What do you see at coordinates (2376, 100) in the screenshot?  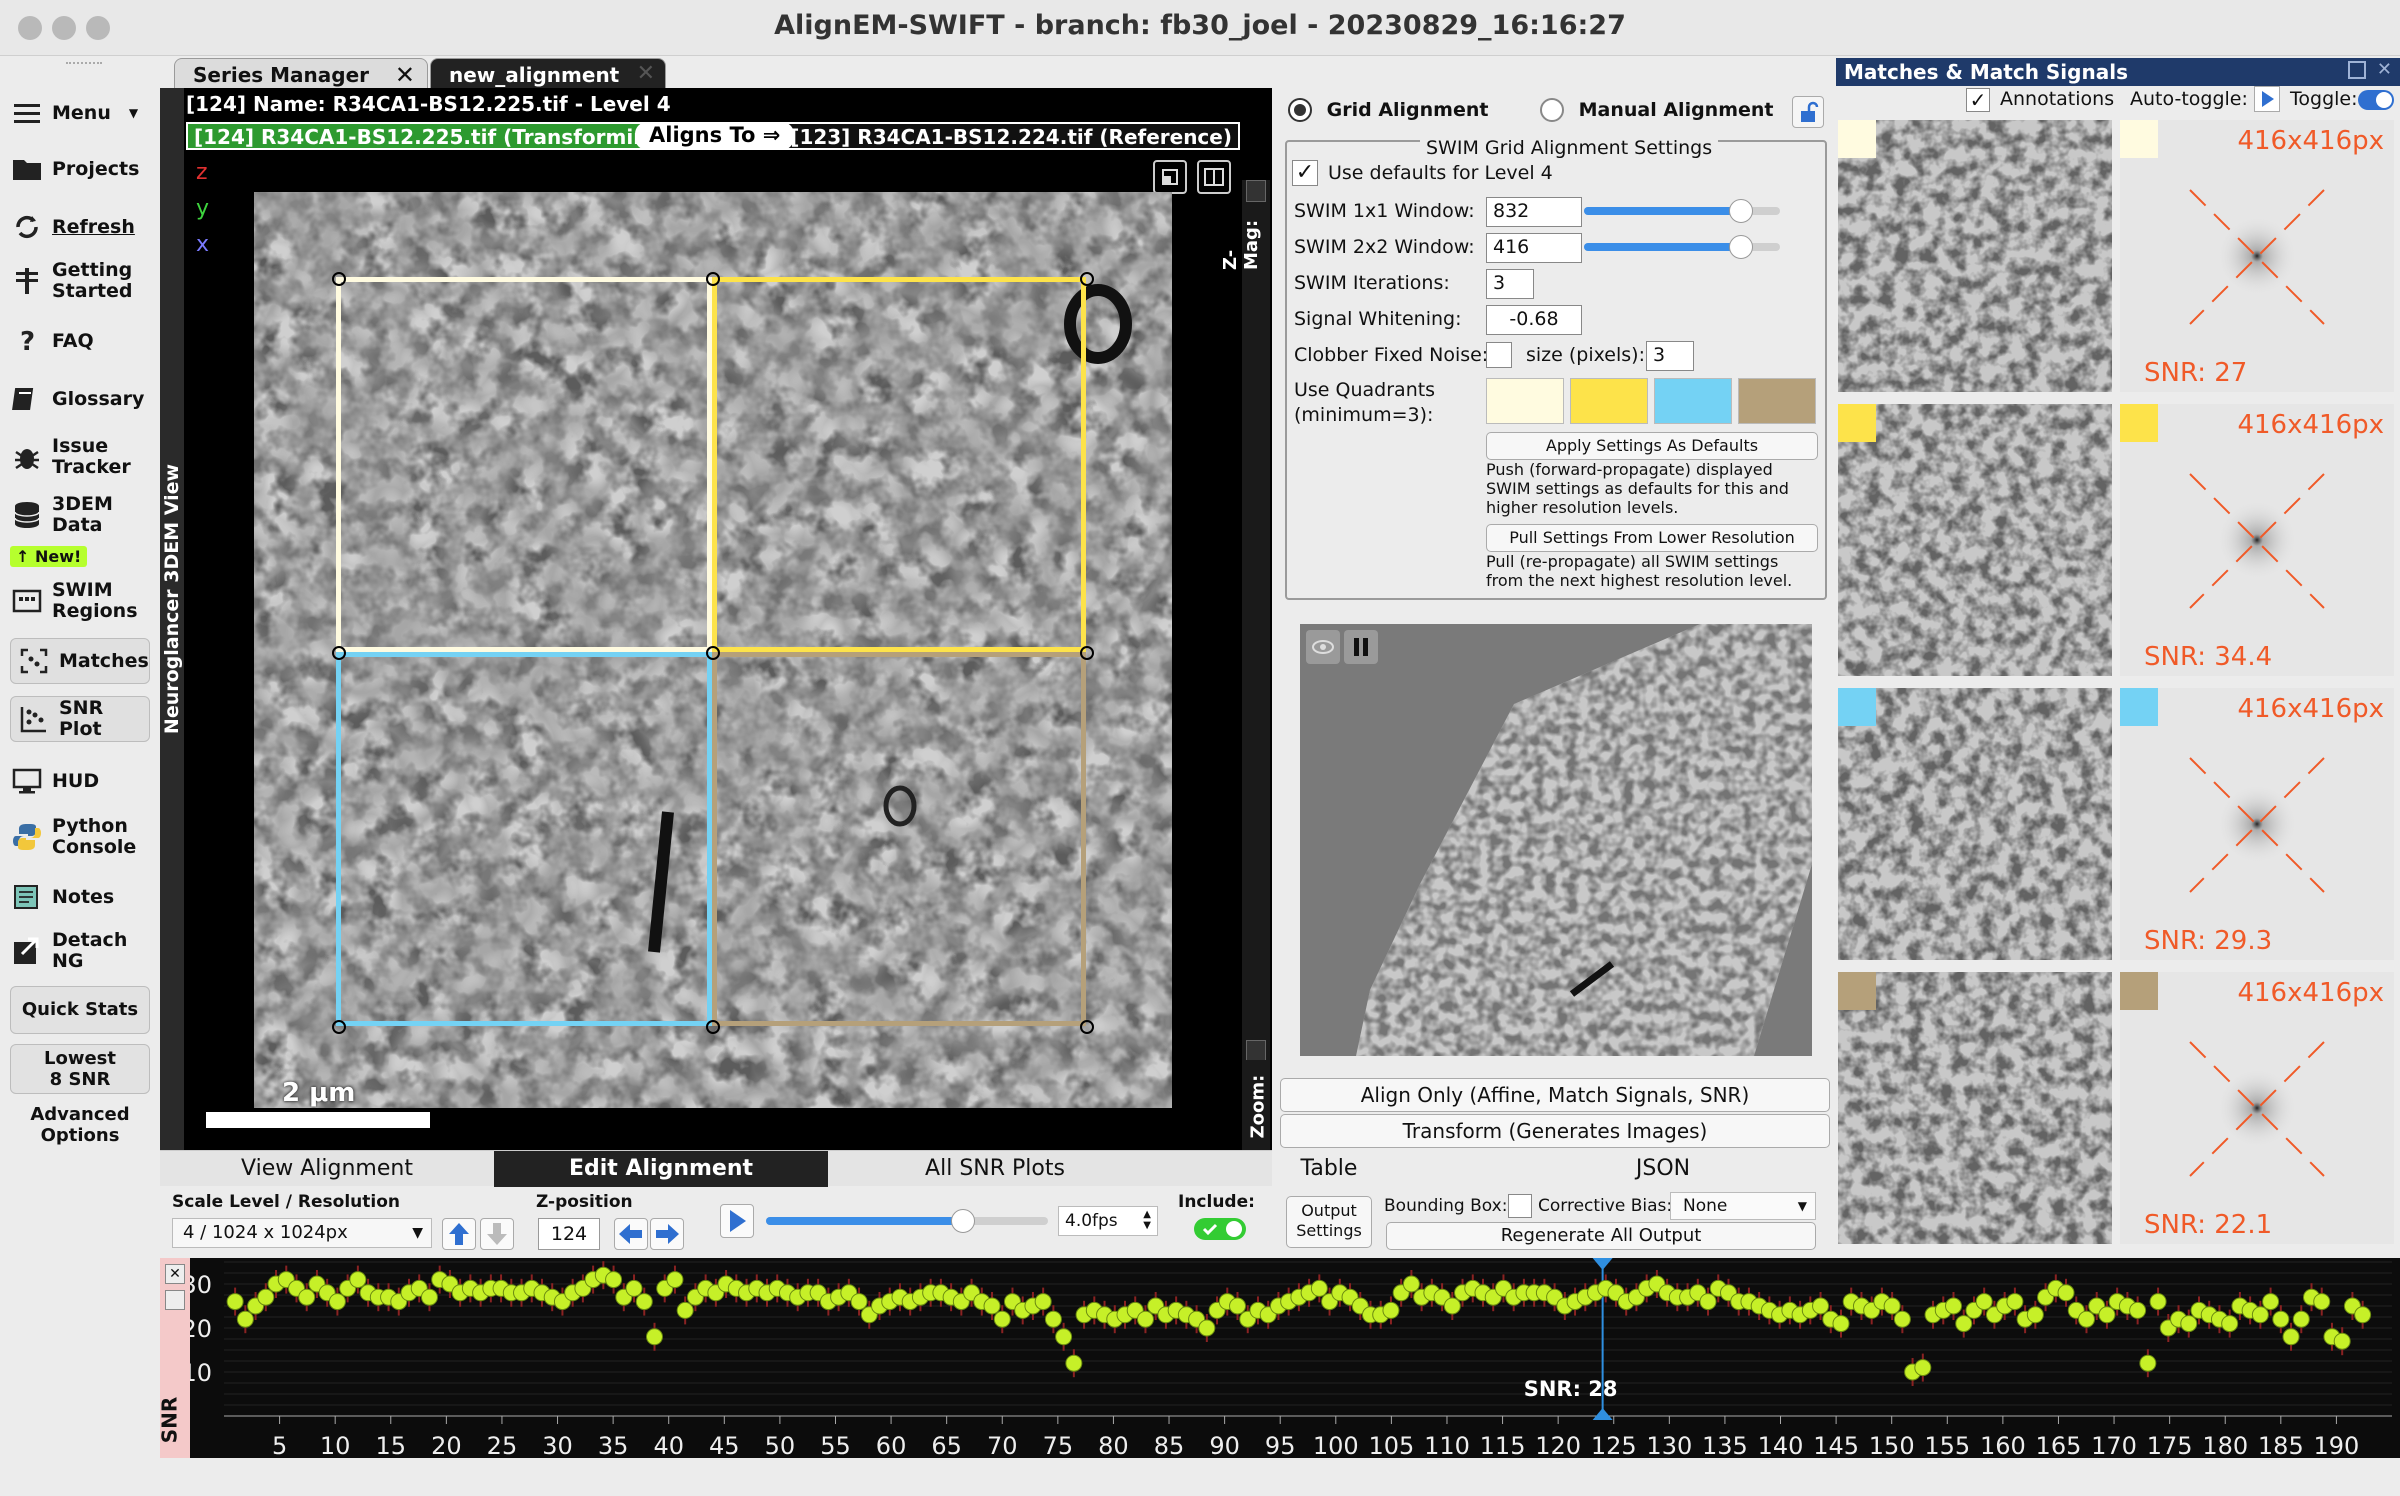 I see `toggle-switch` at bounding box center [2376, 100].